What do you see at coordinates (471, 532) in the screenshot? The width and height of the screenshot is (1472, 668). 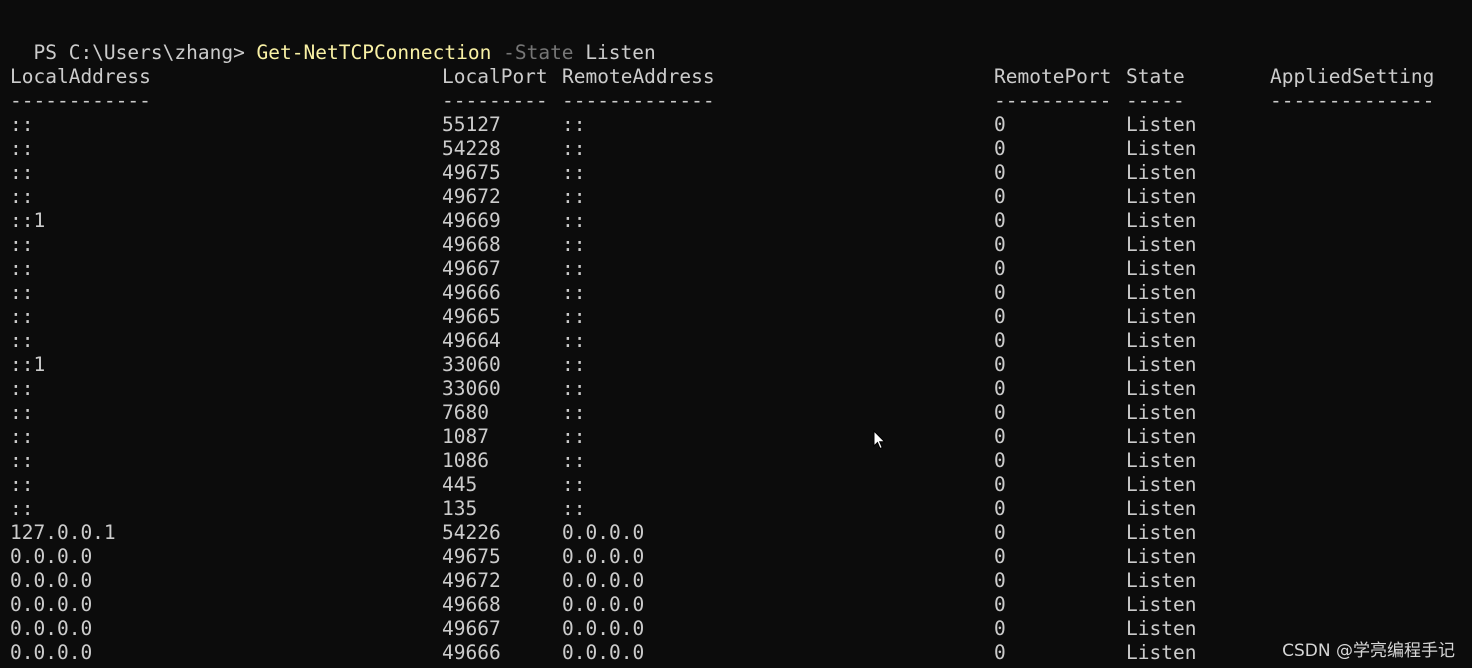 I see `cell-local-port: 54226` at bounding box center [471, 532].